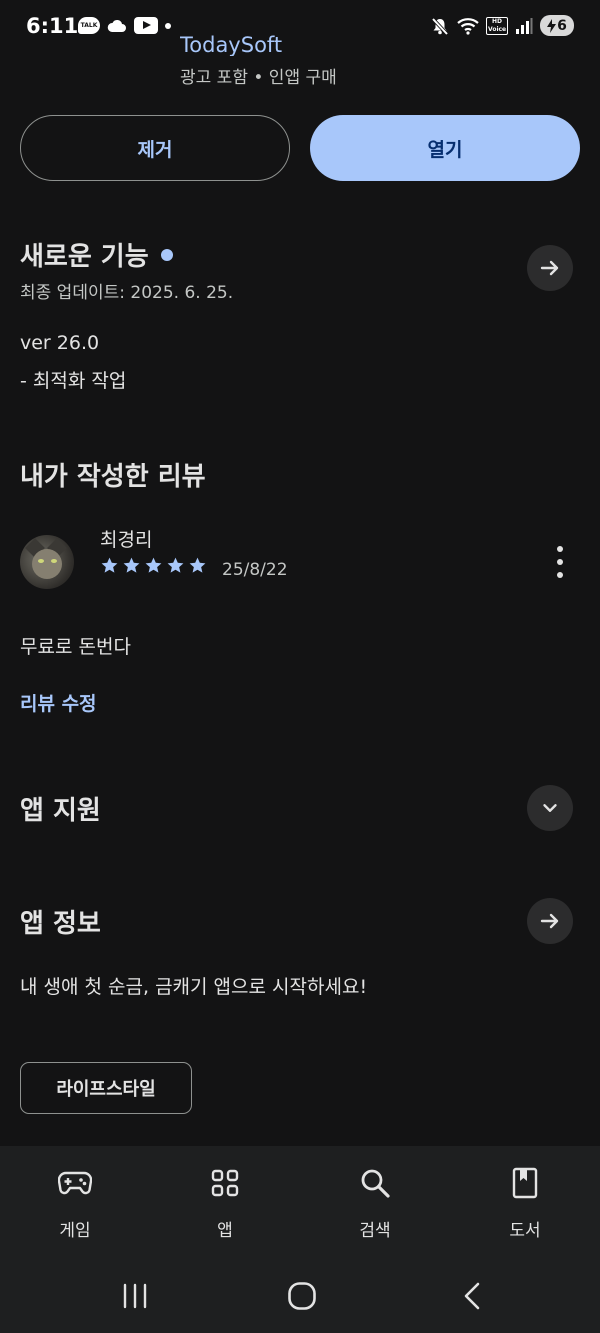 This screenshot has width=600, height=1333. What do you see at coordinates (255, 570) in the screenshot?
I see `review-date: 25/8/22` at bounding box center [255, 570].